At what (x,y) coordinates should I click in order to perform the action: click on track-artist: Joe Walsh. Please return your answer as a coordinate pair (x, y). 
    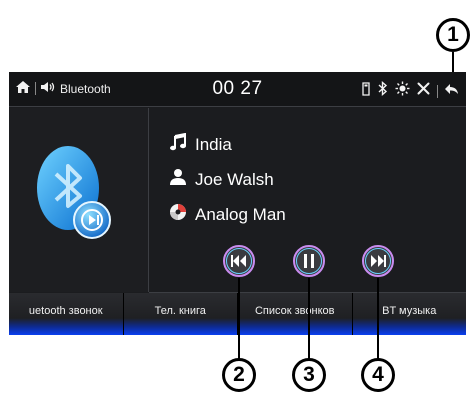
    Looking at the image, I should click on (234, 179).